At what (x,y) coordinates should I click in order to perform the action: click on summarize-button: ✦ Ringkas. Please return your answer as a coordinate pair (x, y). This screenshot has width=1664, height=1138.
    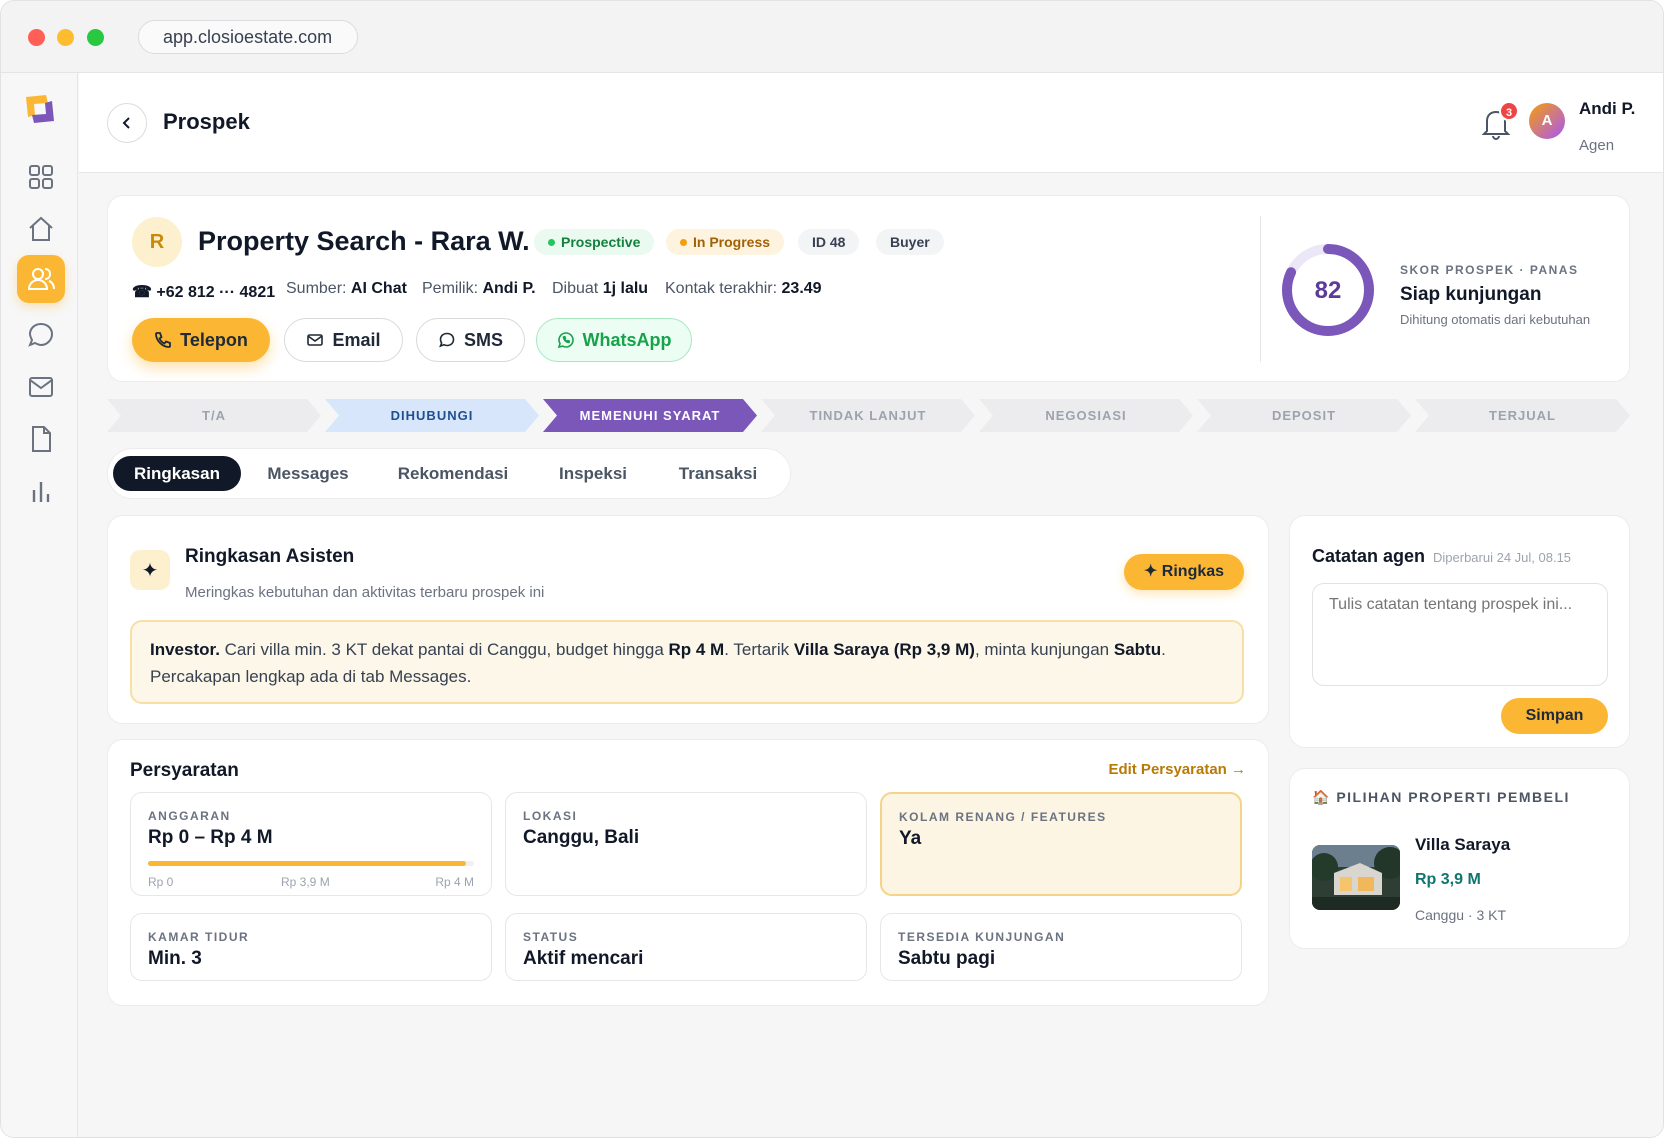
    Looking at the image, I should click on (1184, 572).